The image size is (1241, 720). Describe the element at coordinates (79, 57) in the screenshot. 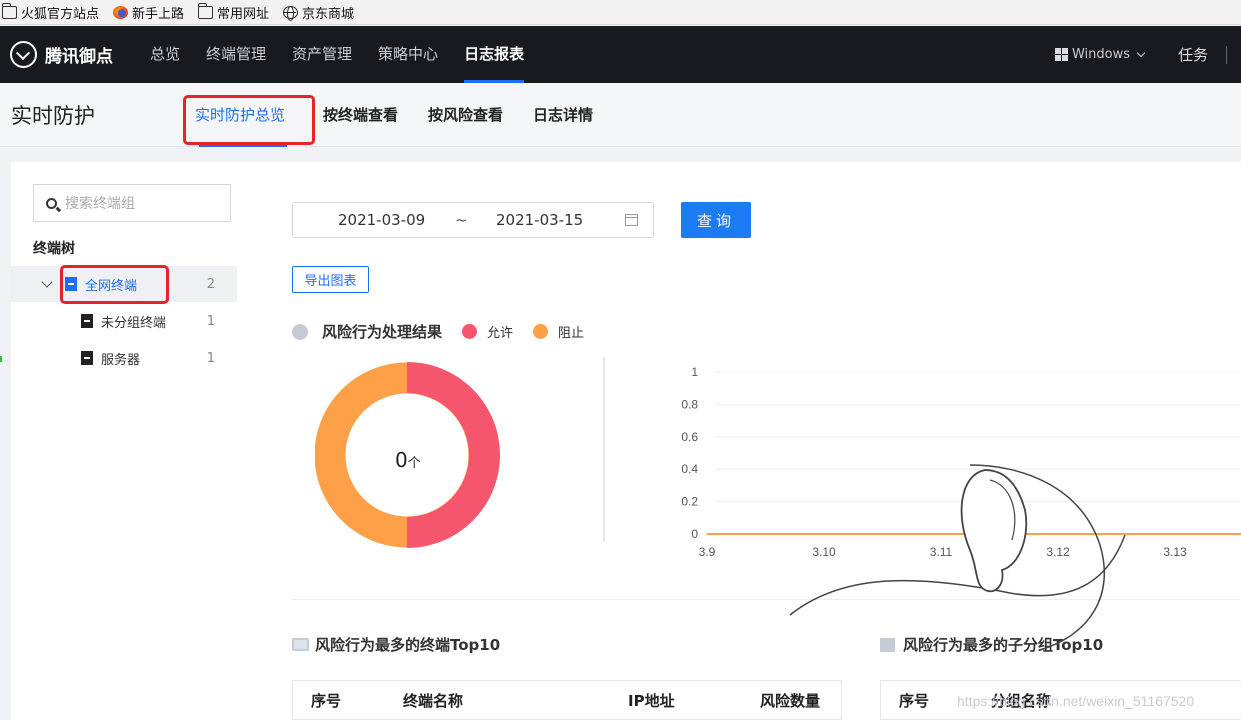

I see `brand-name: 腾讯御点` at that location.